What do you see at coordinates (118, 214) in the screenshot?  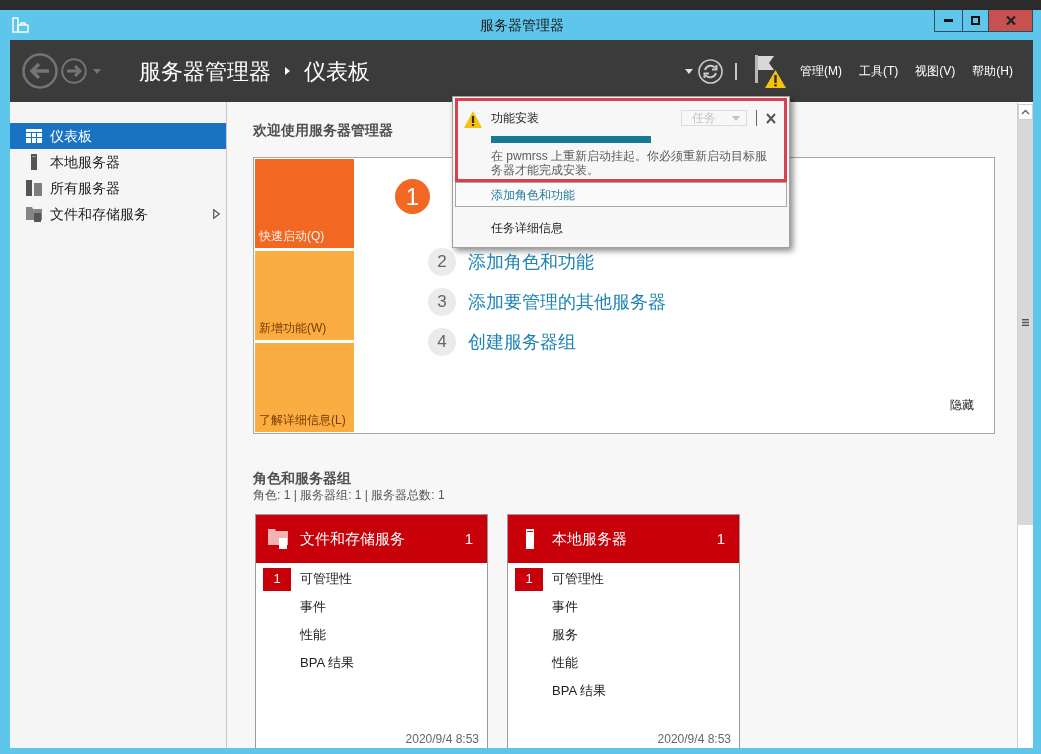 I see `sidebar-item: 文件和存储服务` at bounding box center [118, 214].